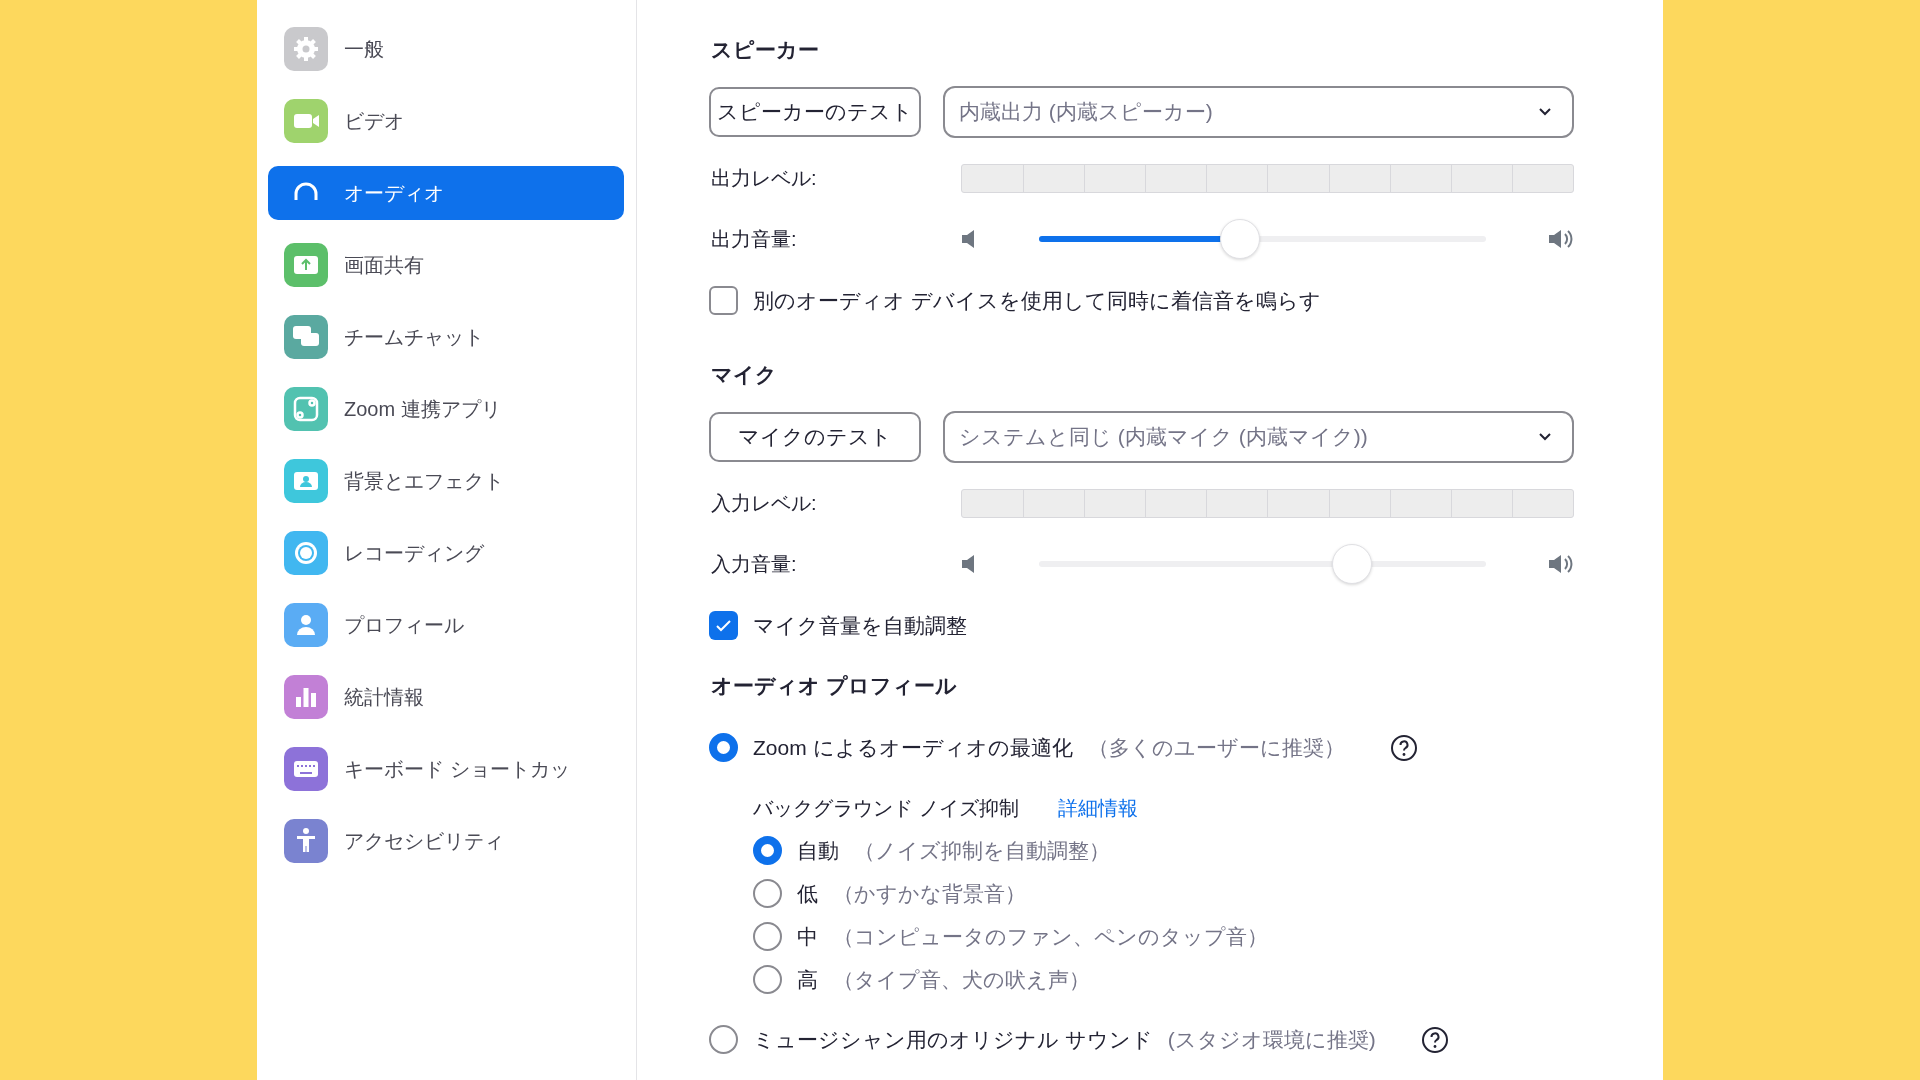 This screenshot has height=1080, width=1920. What do you see at coordinates (446, 337) in the screenshot?
I see `sidebar-item: チームチャット` at bounding box center [446, 337].